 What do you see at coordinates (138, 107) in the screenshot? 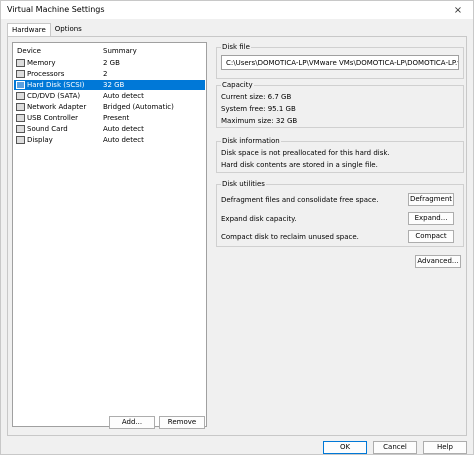
I see `device-summary: Bridged (Automatic)` at bounding box center [138, 107].